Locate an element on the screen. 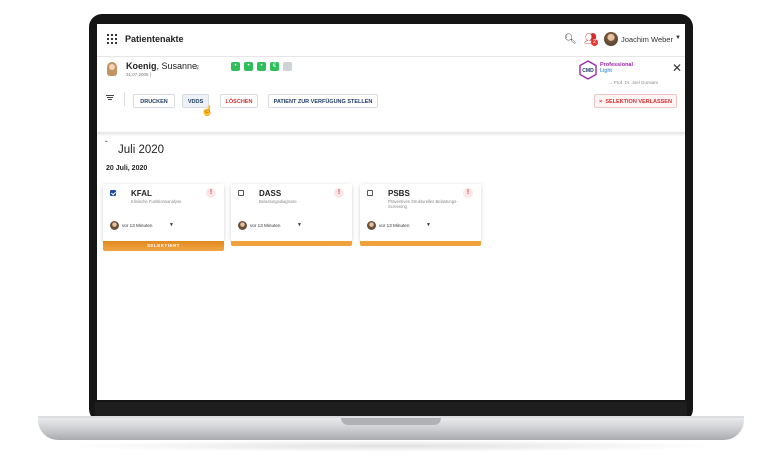  brand-sub: → Prof. Dr. Joel Gunsam is located at coordinates (633, 82).